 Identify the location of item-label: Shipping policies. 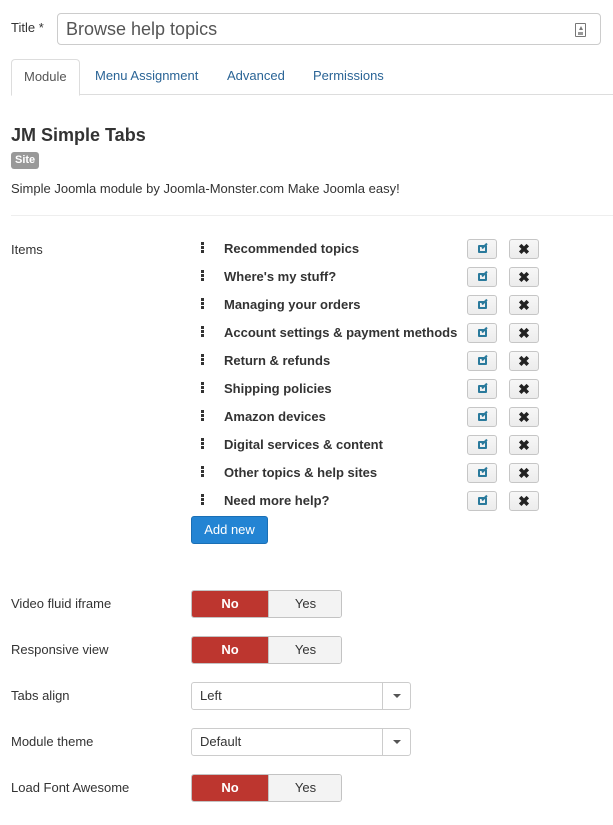
(278, 388).